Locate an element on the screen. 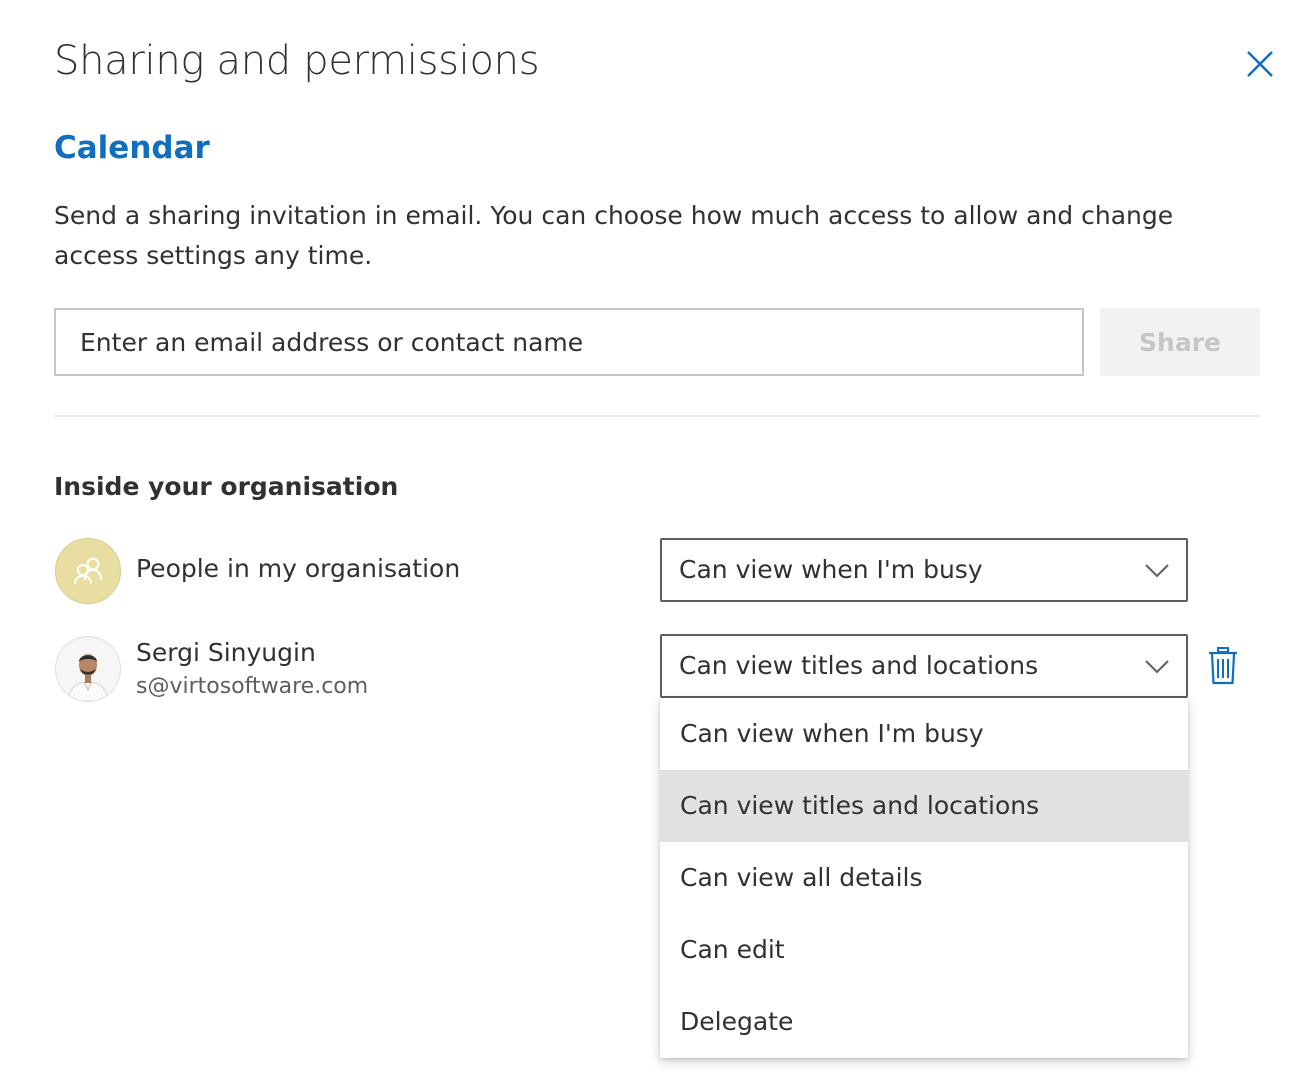  menu-item-busy: Can view when I'm busy is located at coordinates (924, 734).